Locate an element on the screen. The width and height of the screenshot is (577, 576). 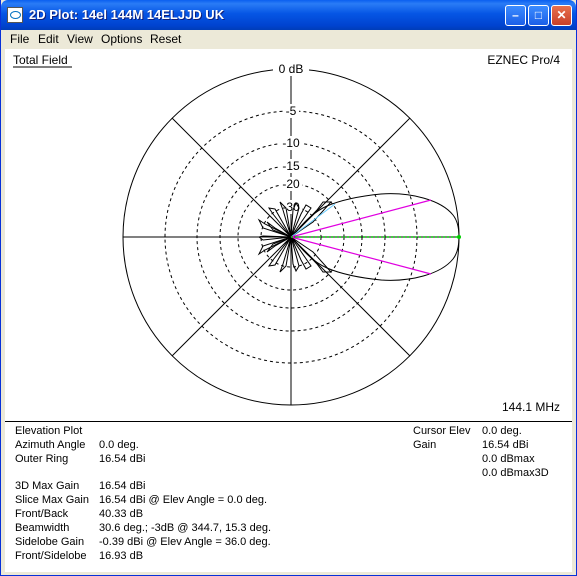
ring-label-0db: 0 dB is located at coordinates (291, 69).